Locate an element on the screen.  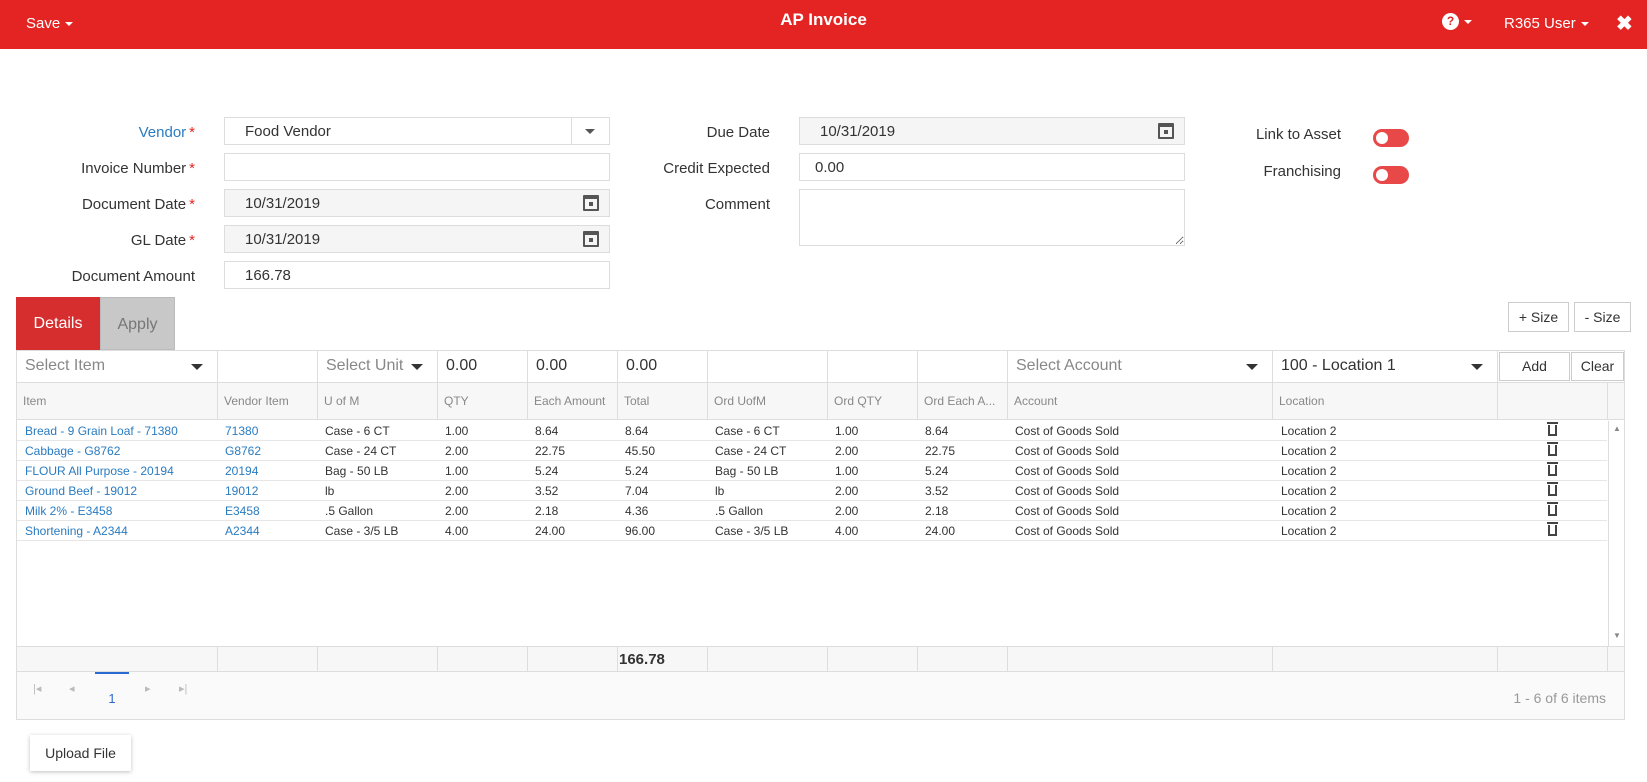
column-header-location: Location is located at coordinates (1385, 401).